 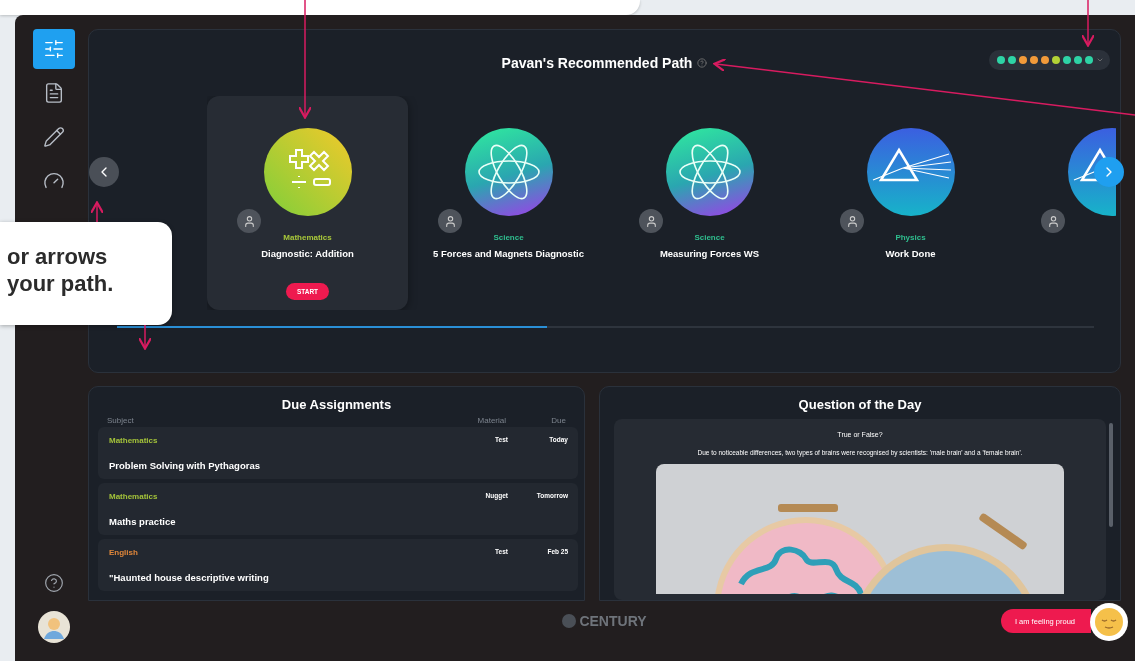 I want to click on logo-icon, so click(x=569, y=621).